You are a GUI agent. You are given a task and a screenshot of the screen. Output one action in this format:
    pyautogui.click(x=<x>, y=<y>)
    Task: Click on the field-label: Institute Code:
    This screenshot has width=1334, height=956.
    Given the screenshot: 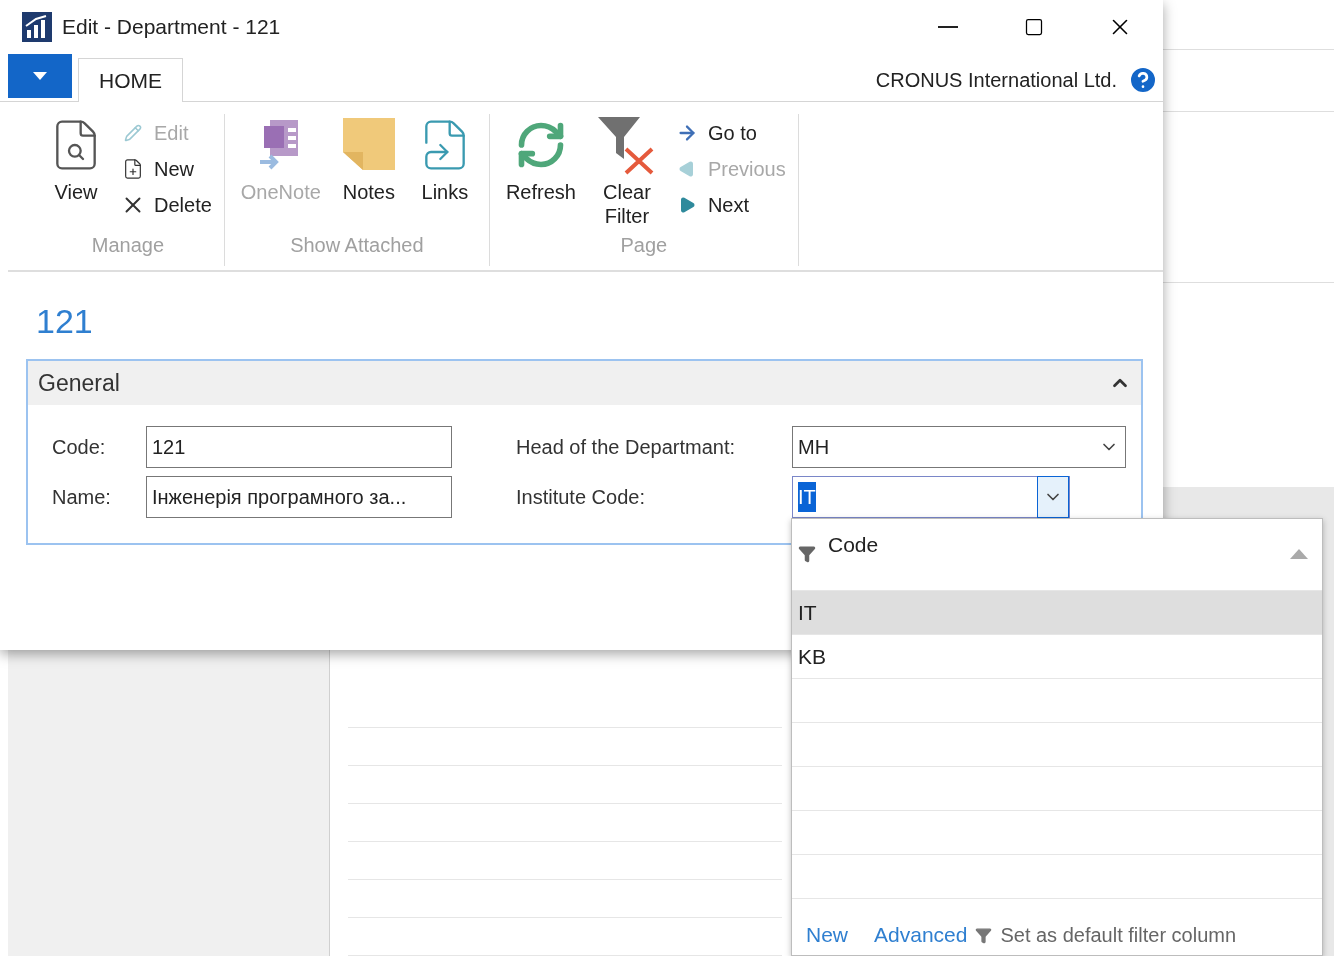 What is the action you would take?
    pyautogui.click(x=581, y=497)
    